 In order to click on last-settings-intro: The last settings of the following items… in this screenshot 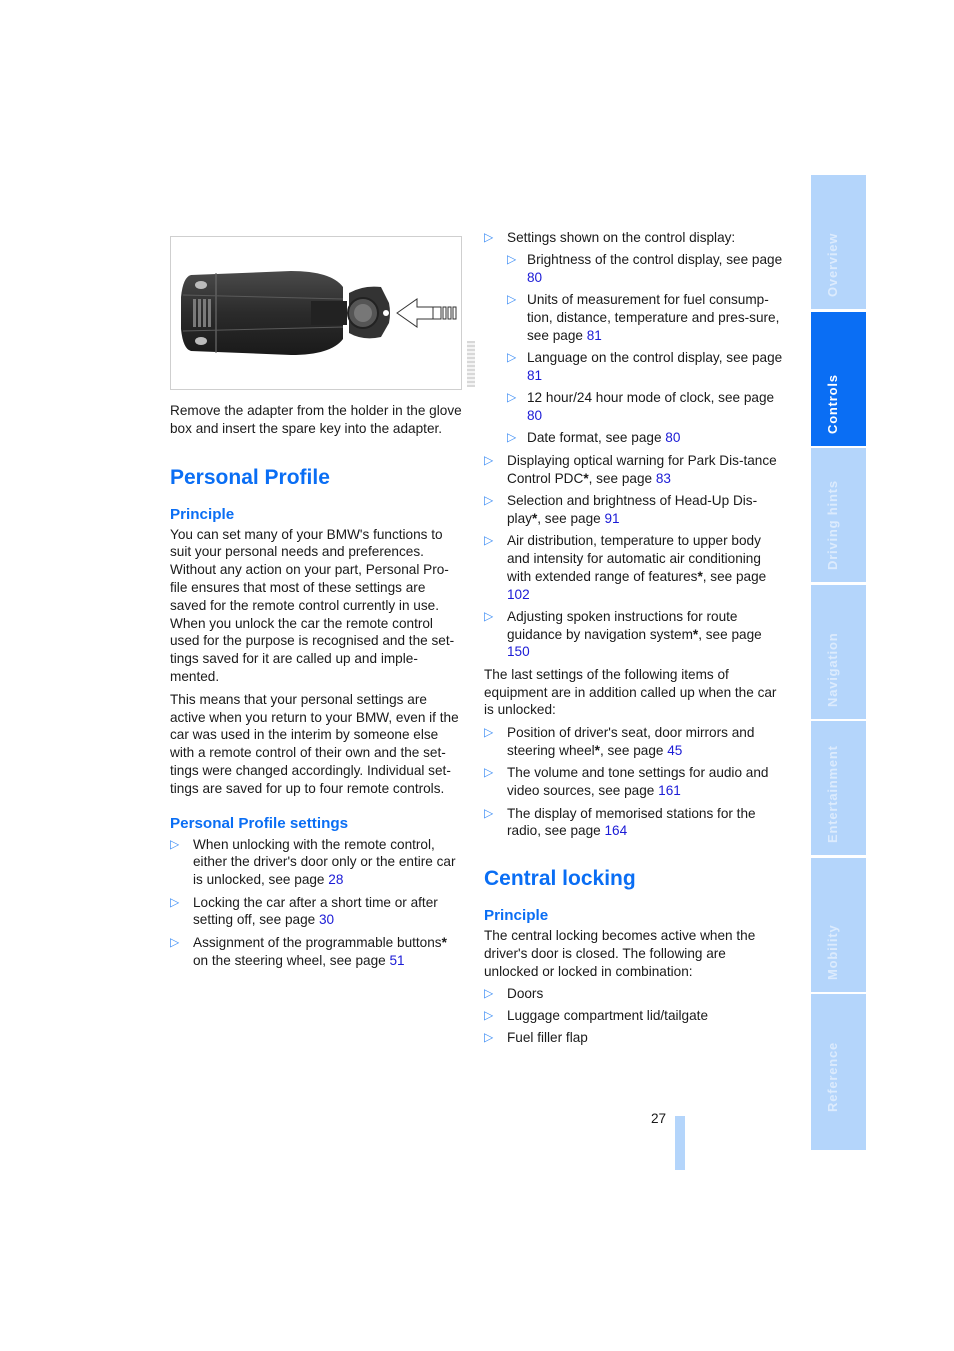, I will do `click(630, 692)`.